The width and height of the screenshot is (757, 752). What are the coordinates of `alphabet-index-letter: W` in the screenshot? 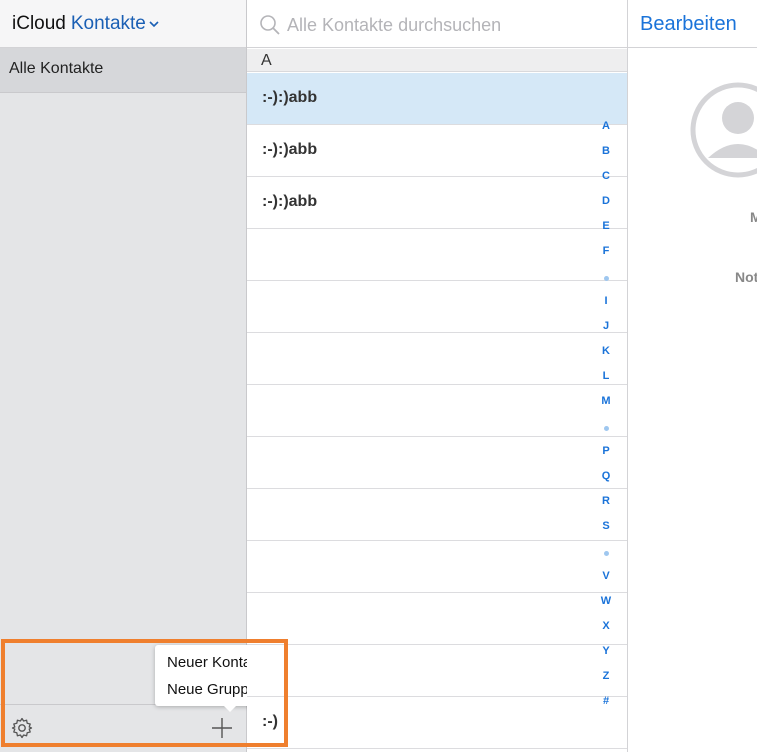 It's located at (606, 601).